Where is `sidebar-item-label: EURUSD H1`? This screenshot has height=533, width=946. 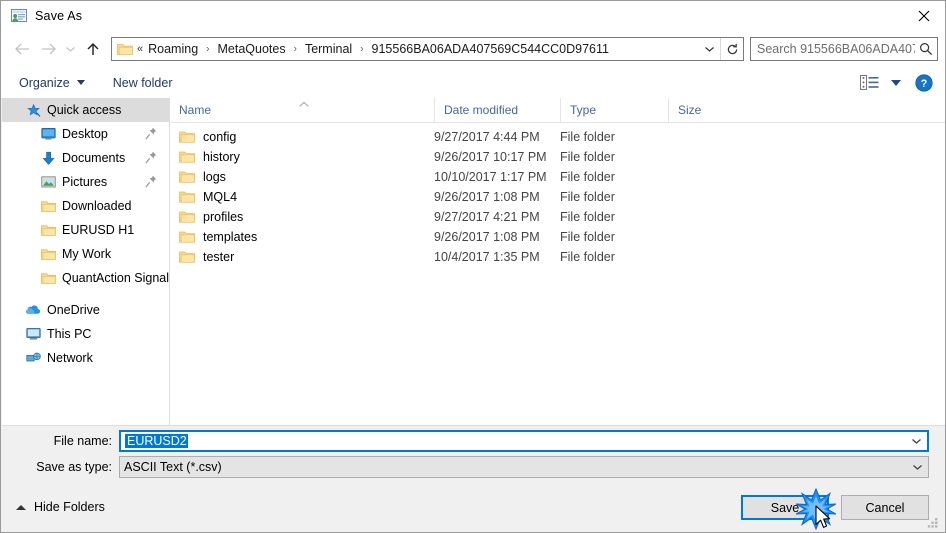 sidebar-item-label: EURUSD H1 is located at coordinates (98, 230).